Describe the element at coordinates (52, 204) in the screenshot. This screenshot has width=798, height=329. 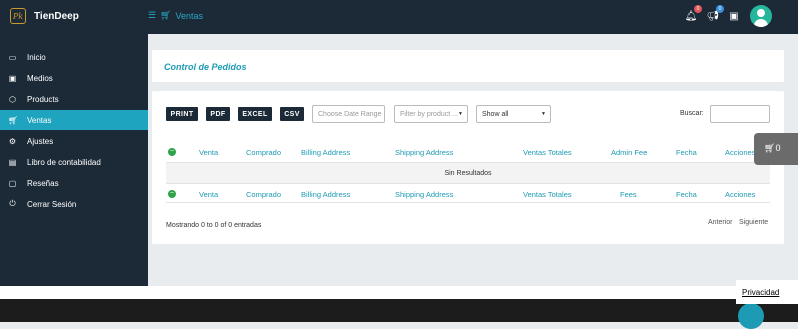
I see `sidebar-item-label: Cerrar Sesión` at that location.